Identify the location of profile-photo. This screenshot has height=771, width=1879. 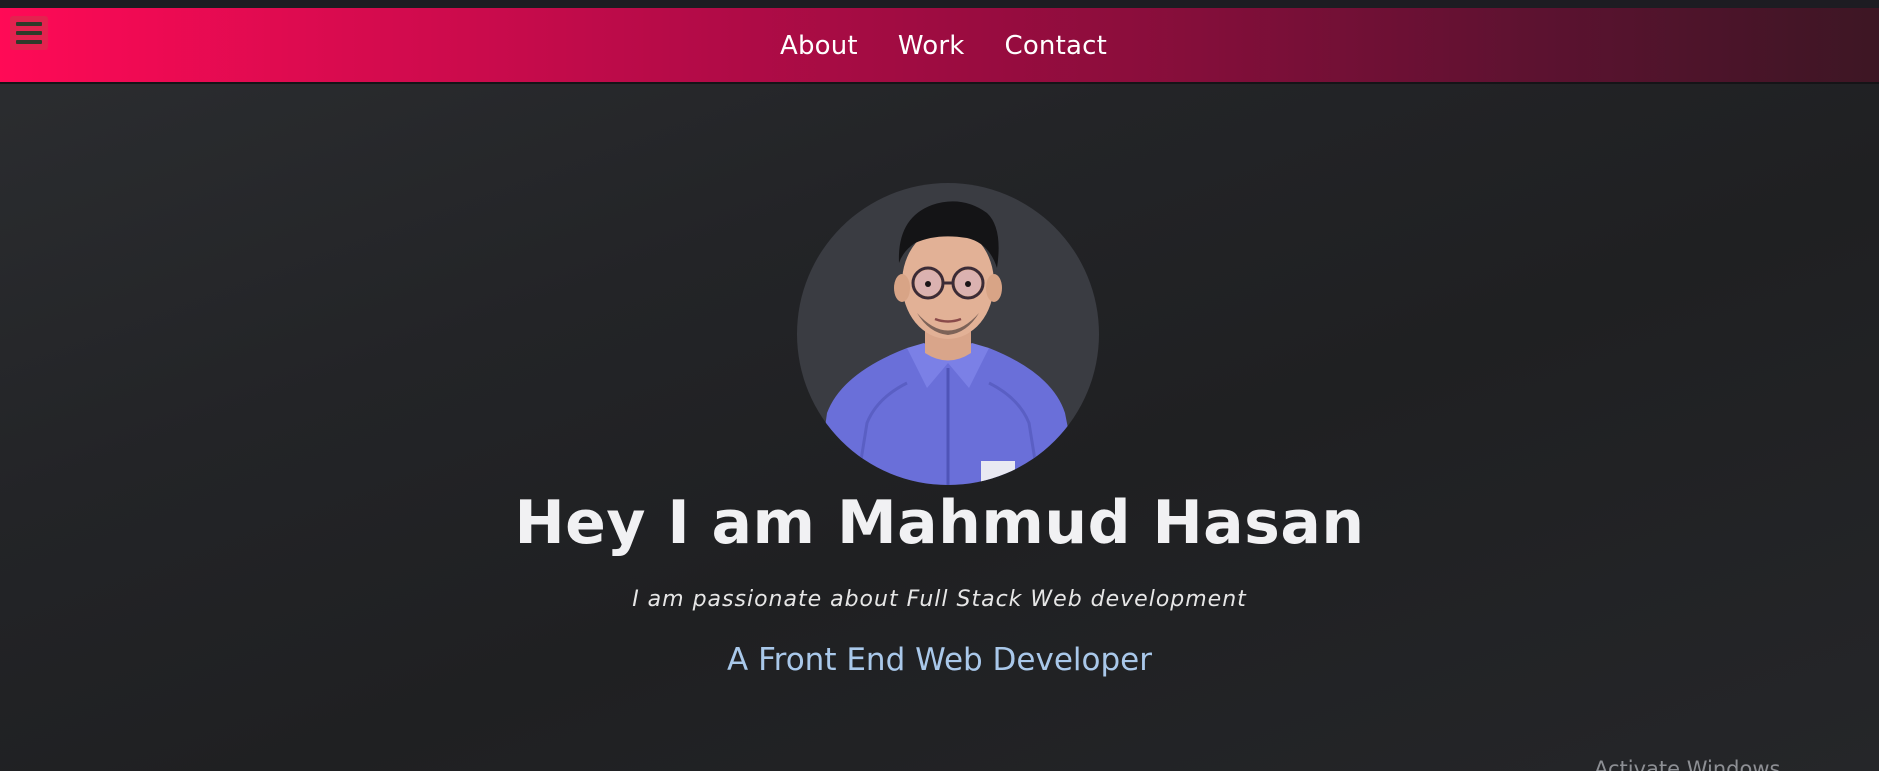
(948, 334).